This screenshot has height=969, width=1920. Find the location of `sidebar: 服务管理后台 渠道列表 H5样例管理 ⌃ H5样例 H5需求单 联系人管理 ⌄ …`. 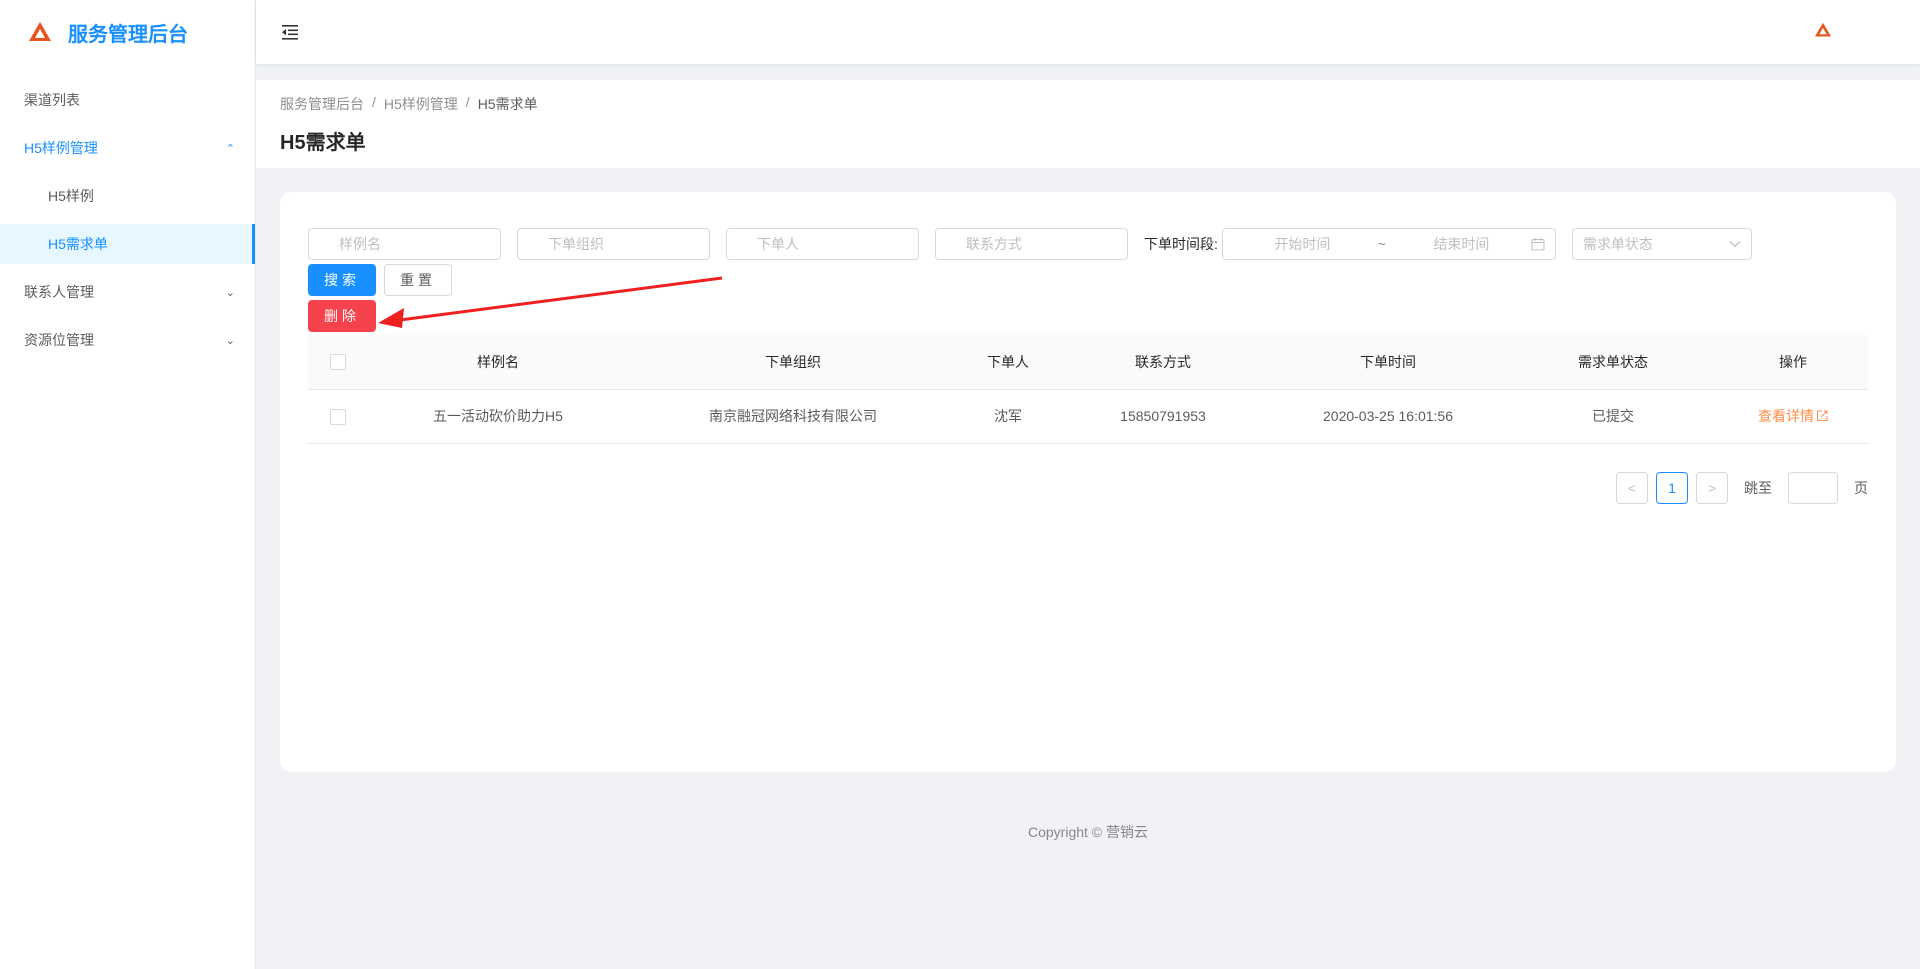

sidebar: 服务管理后台 渠道列表 H5样例管理 ⌃ H5样例 H5需求单 联系人管理 ⌄ … is located at coordinates (128, 484).